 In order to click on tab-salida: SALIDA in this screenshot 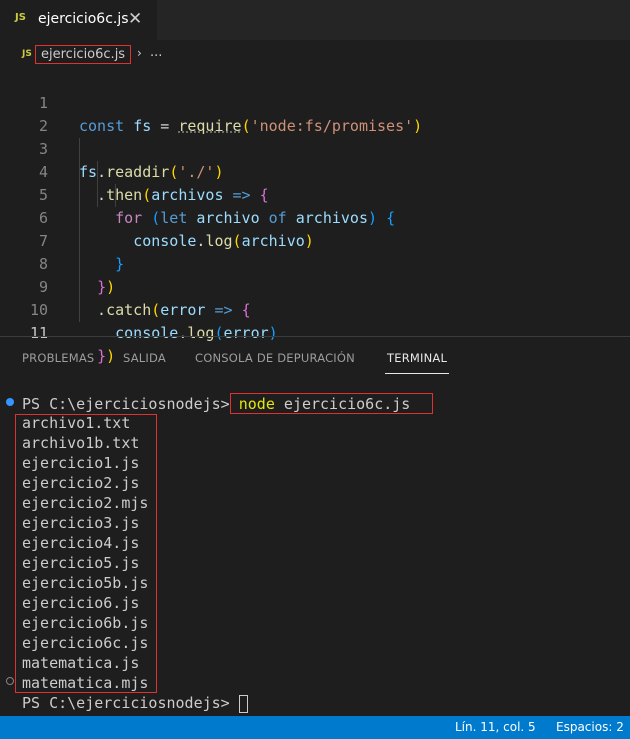, I will do `click(144, 358)`.